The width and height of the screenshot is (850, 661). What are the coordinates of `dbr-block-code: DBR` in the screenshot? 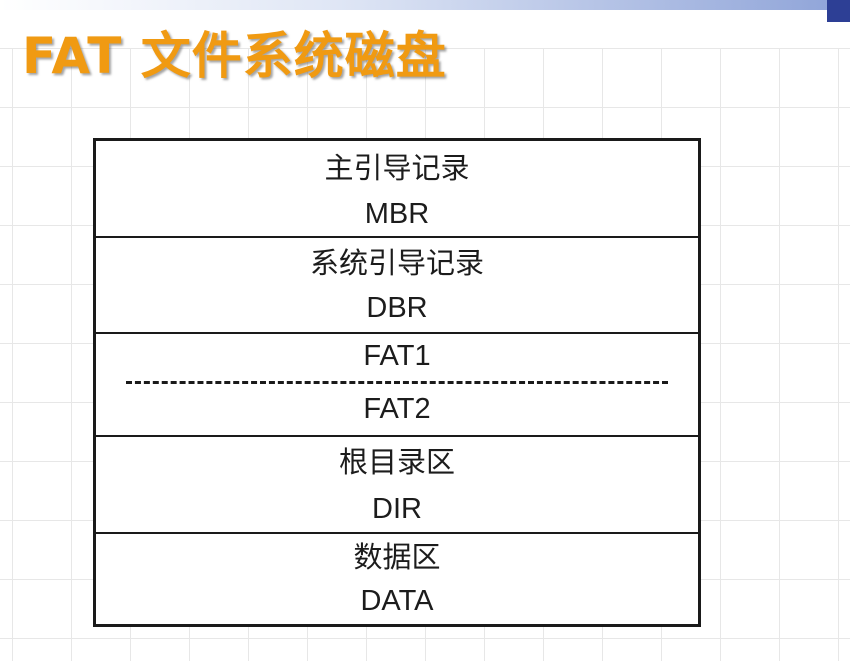 It's located at (397, 308).